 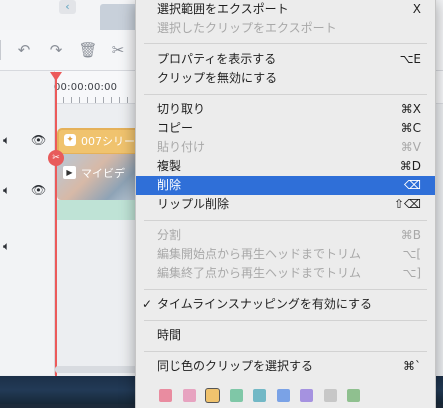 I want to click on video-clip-label: マイビデ, so click(x=103, y=173).